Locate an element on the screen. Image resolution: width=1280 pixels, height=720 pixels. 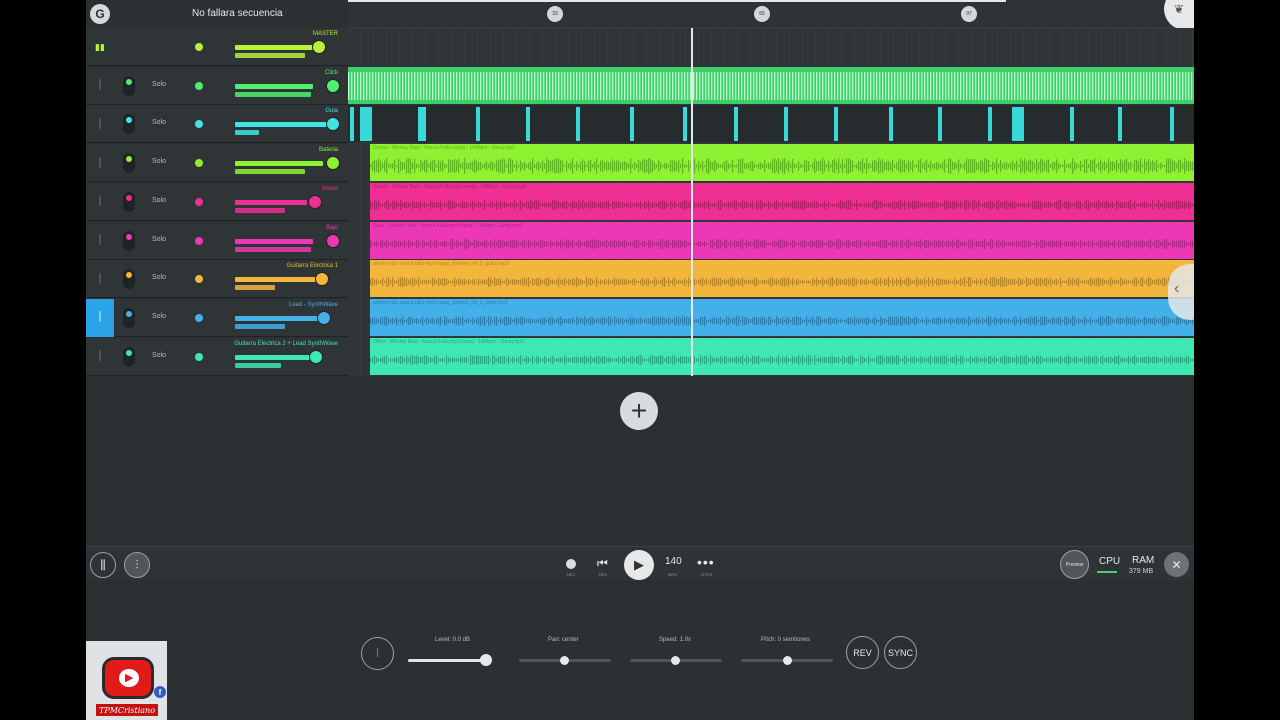
app-logo-icon: G is located at coordinates (100, 14).